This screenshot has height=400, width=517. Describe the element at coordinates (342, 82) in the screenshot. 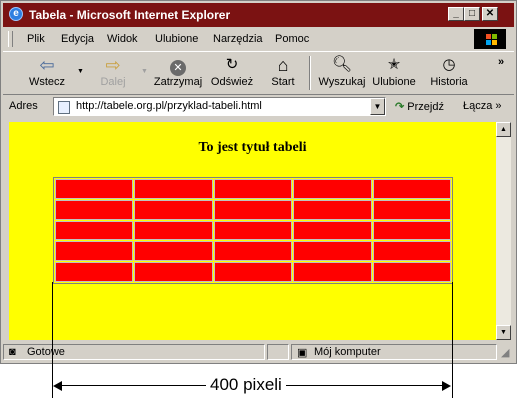

I see `search-label: Wyszukaj` at that location.